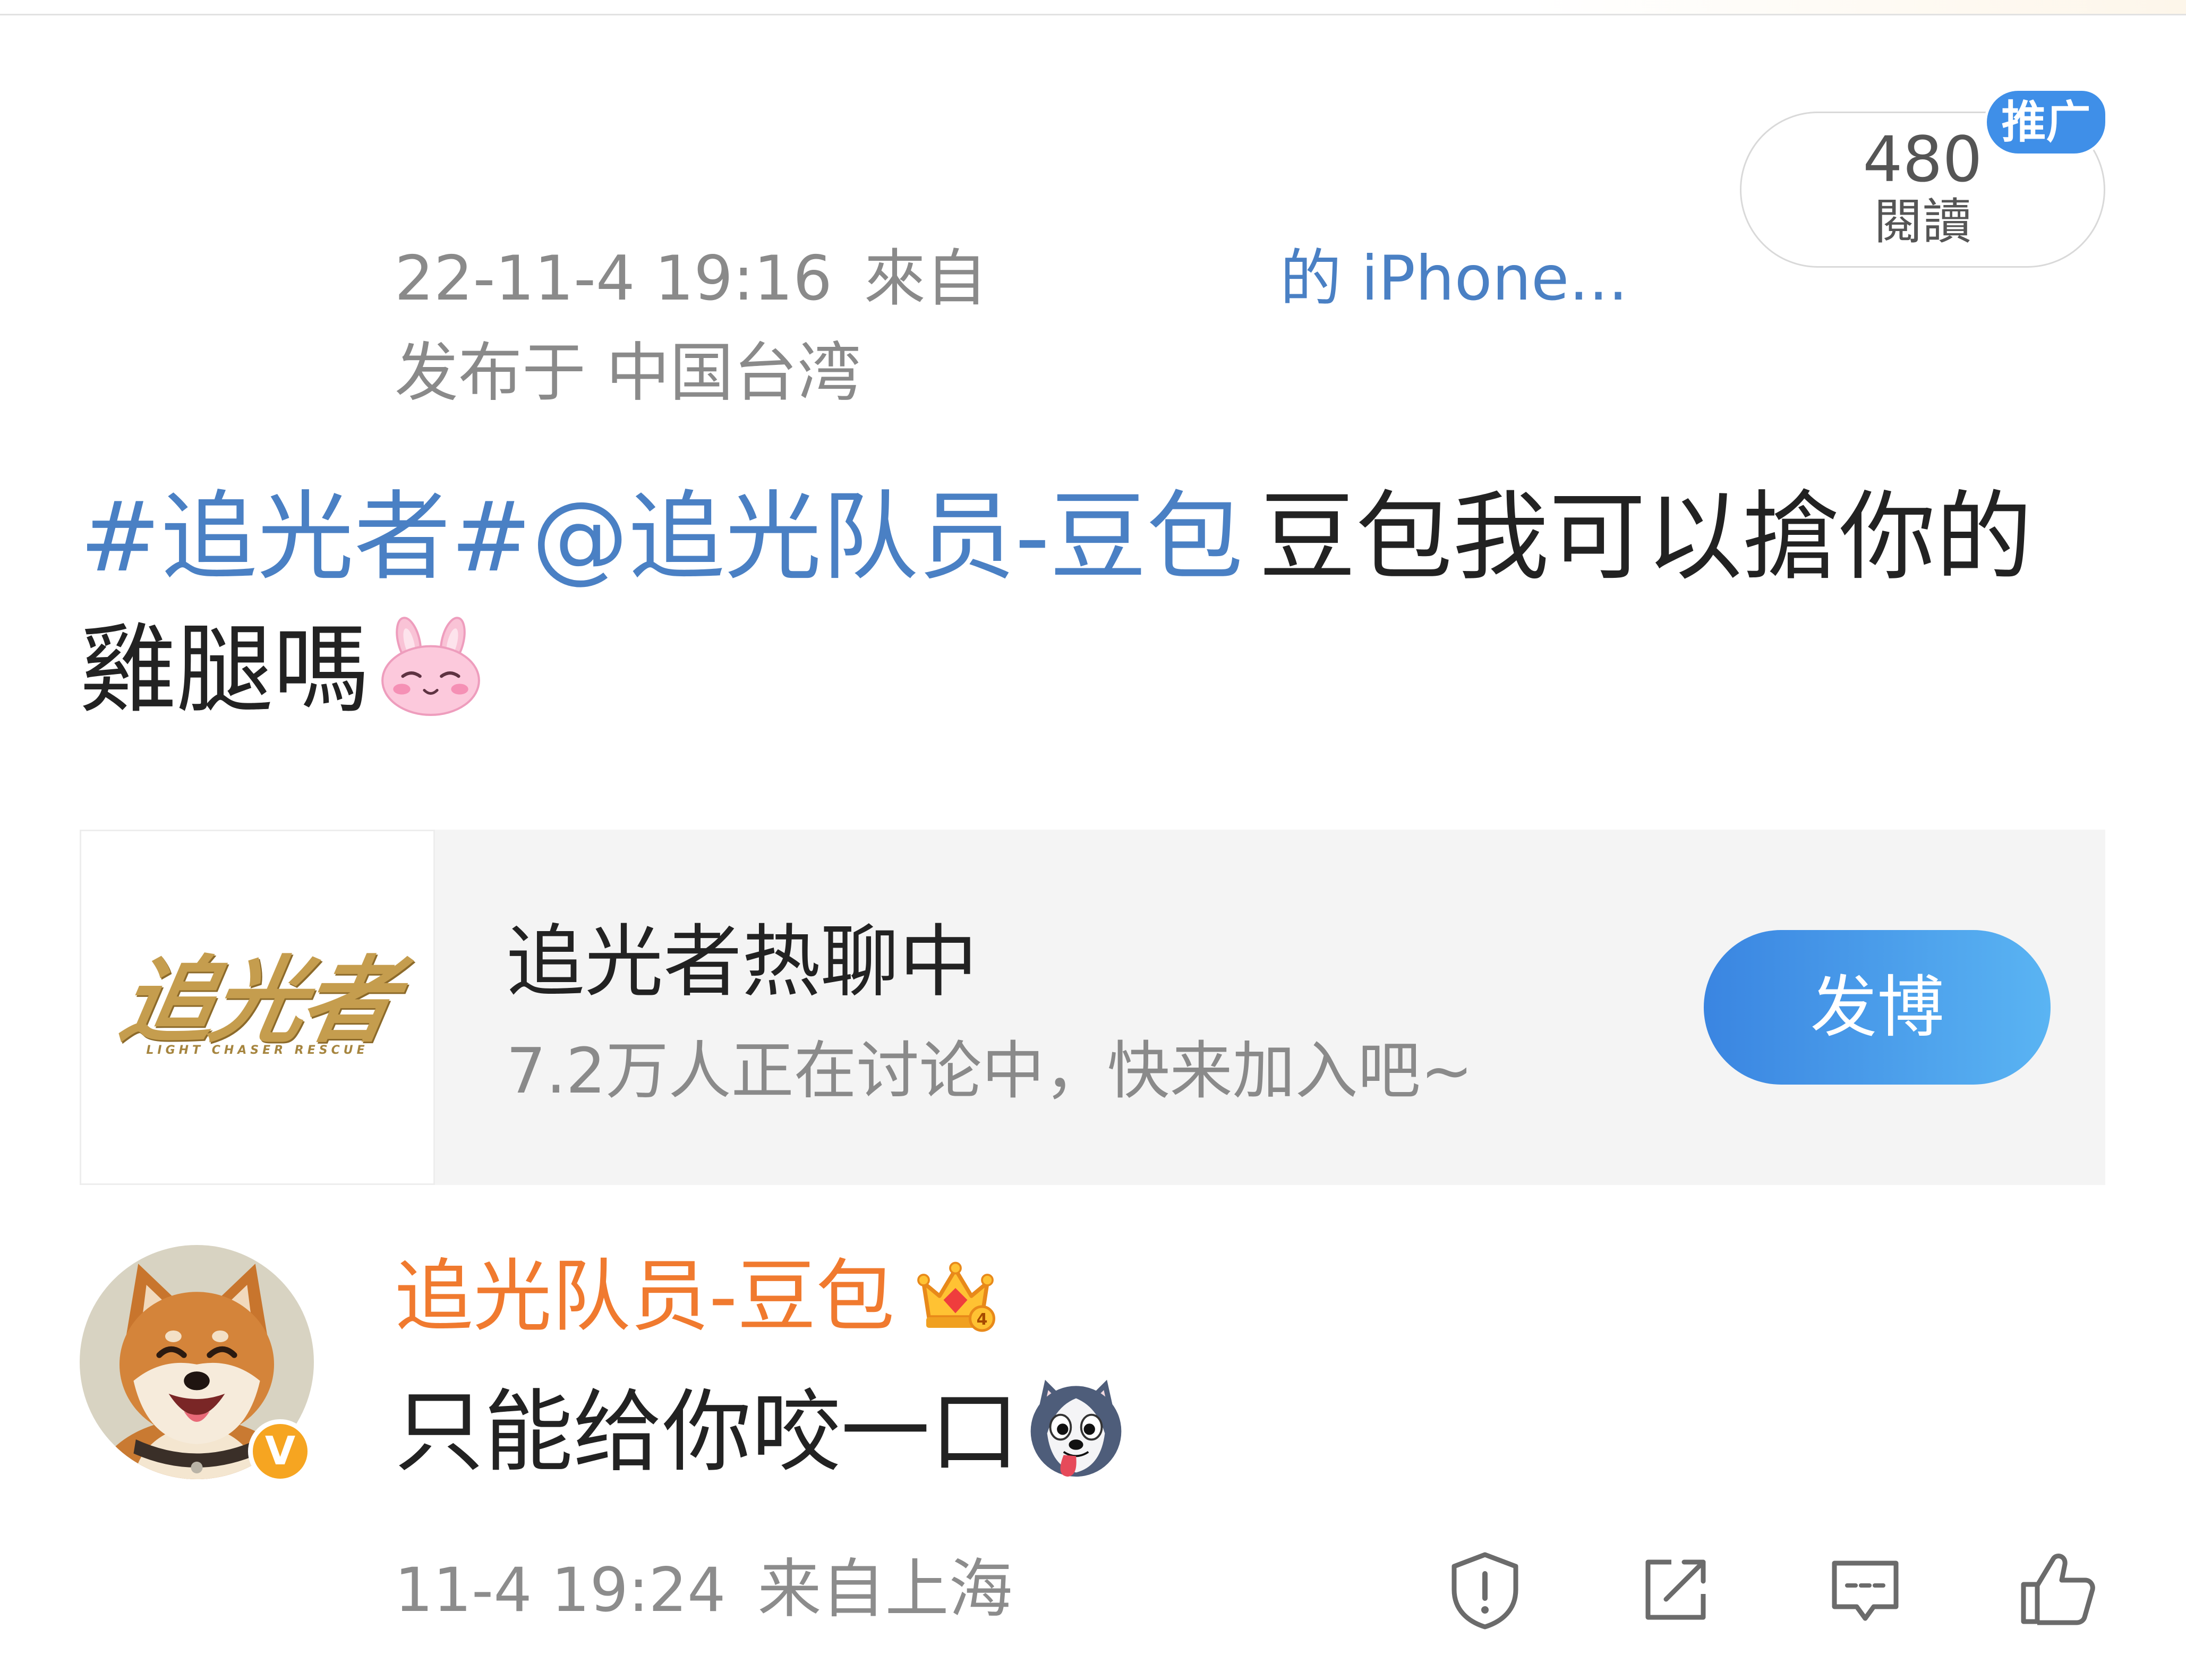 The image size is (2186, 1680). I want to click on comment-timestamp: 11-4 19:24, so click(560, 1590).